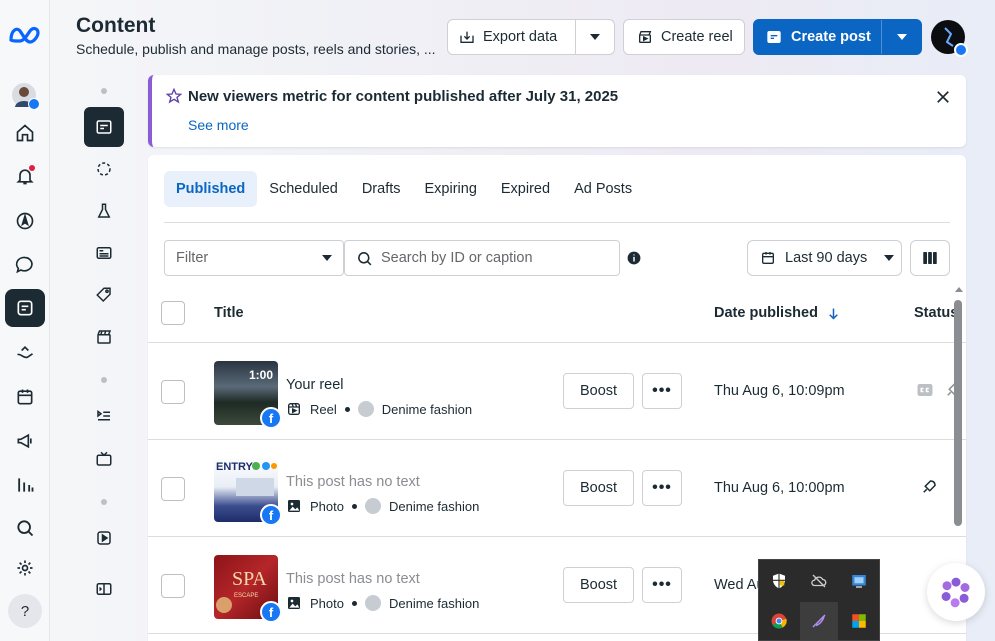 This screenshot has width=995, height=641. Describe the element at coordinates (25, 441) in the screenshot. I see `ads-nav-button` at that location.